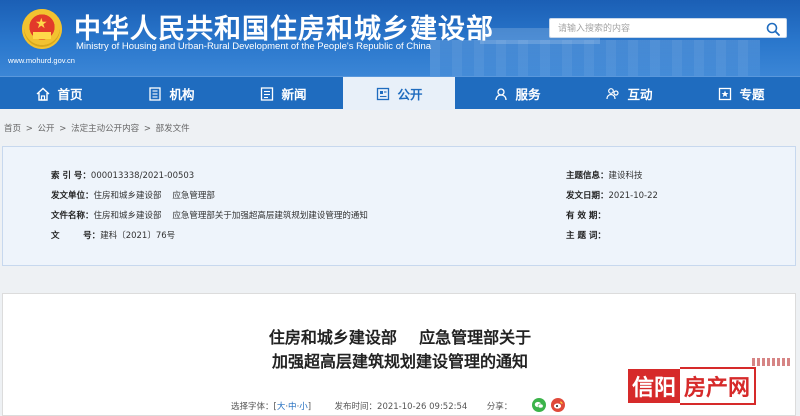 The height and width of the screenshot is (416, 800). I want to click on nav-item-topic: 专题, so click(741, 93).